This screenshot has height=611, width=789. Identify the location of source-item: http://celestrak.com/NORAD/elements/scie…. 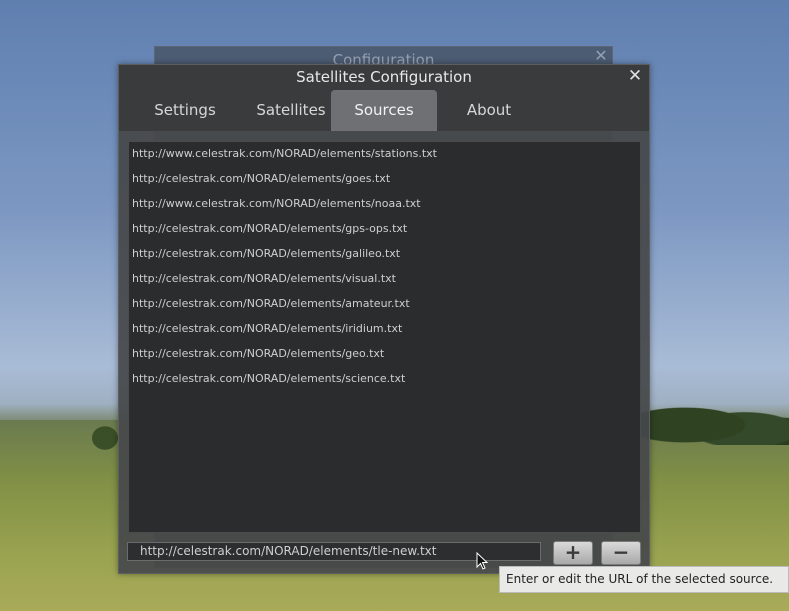
(384, 379).